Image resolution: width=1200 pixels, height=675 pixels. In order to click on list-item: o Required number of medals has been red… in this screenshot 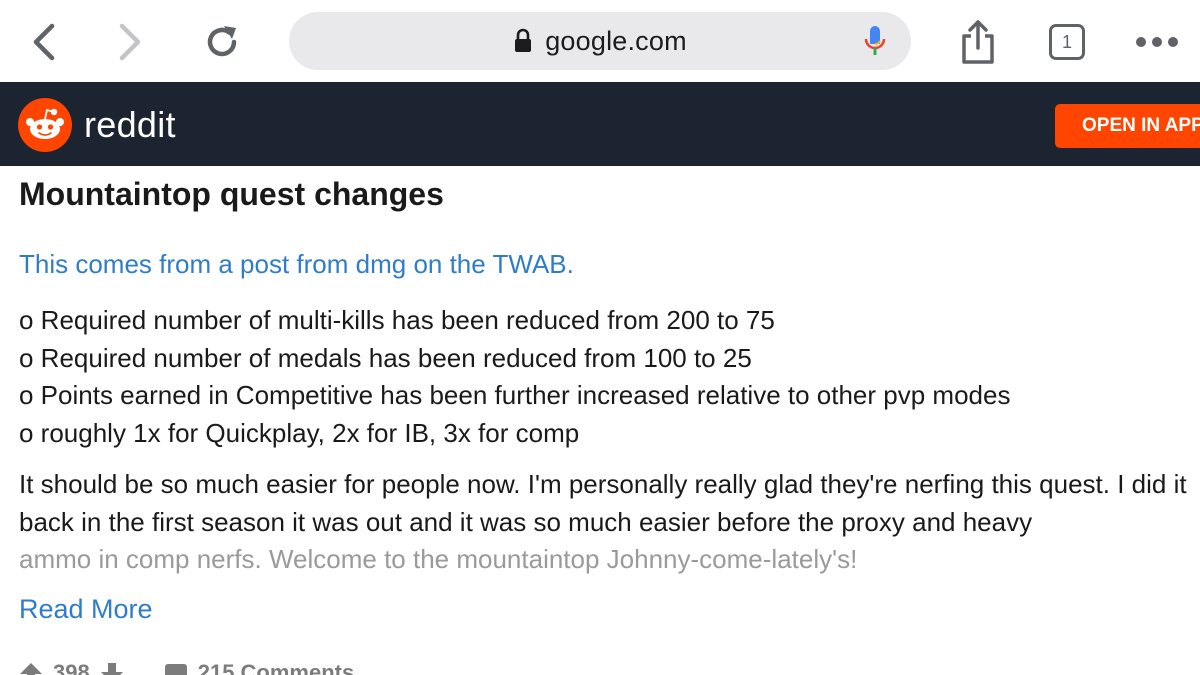, I will do `click(385, 357)`.